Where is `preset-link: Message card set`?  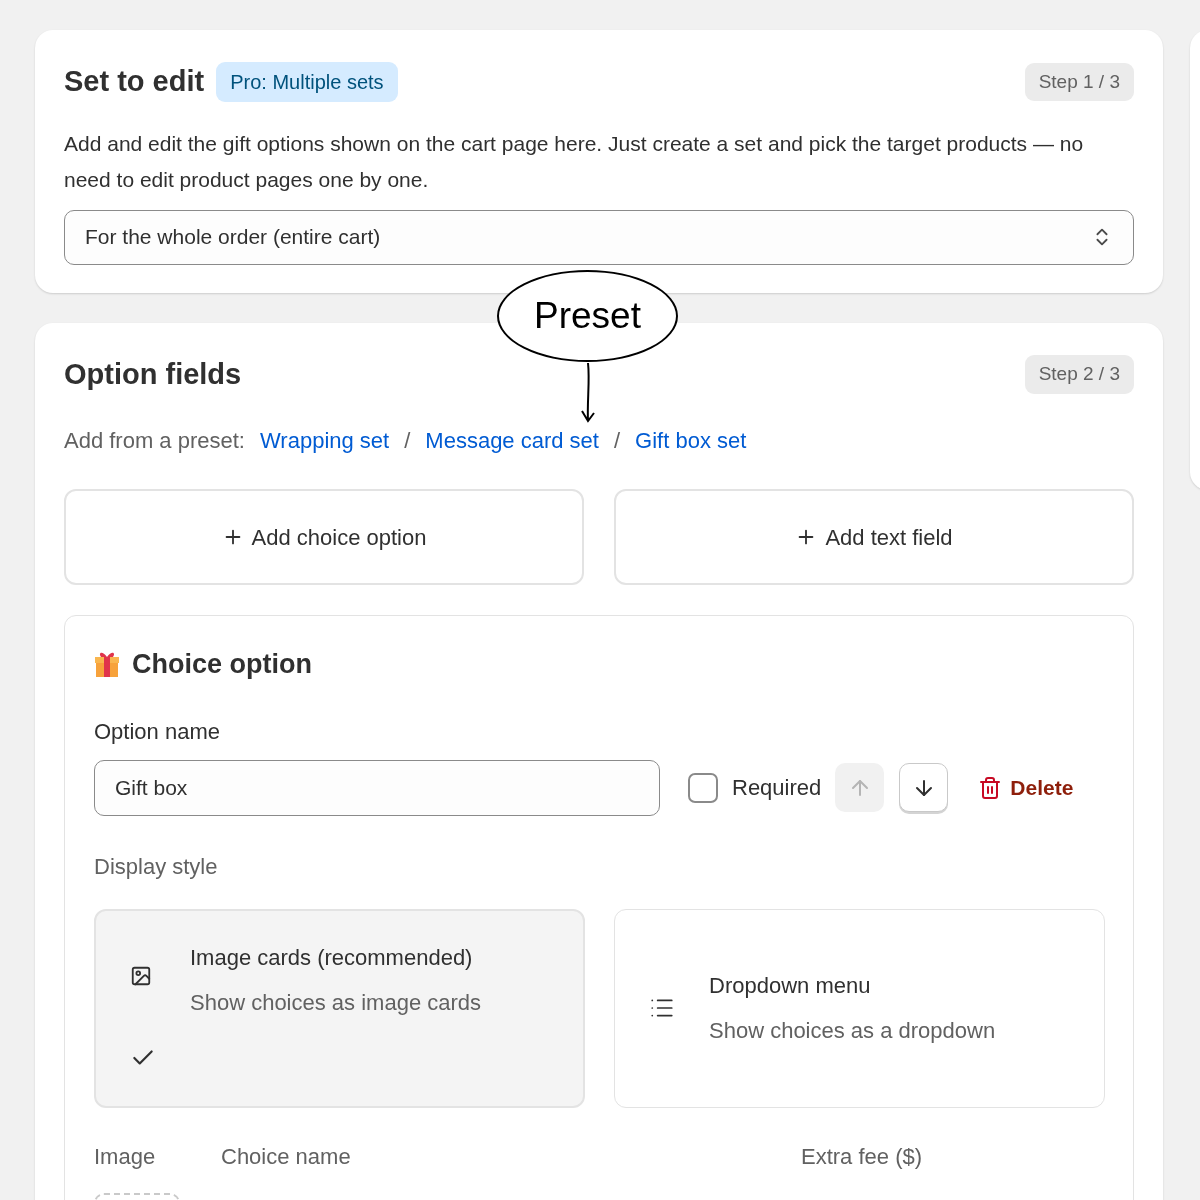 preset-link: Message card set is located at coordinates (512, 440).